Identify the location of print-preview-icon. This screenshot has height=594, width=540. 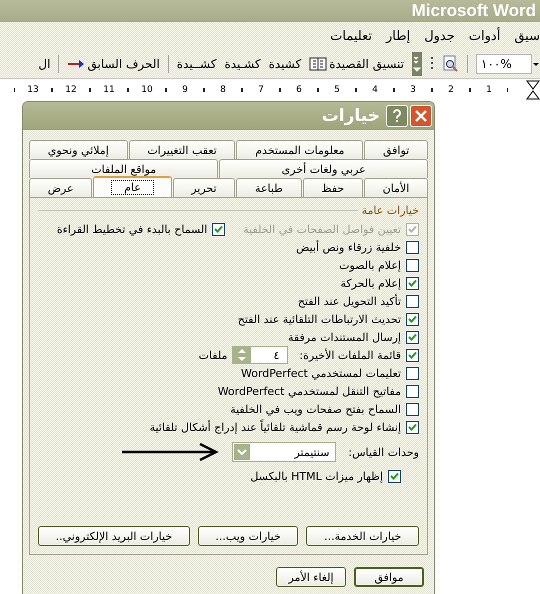
(450, 64).